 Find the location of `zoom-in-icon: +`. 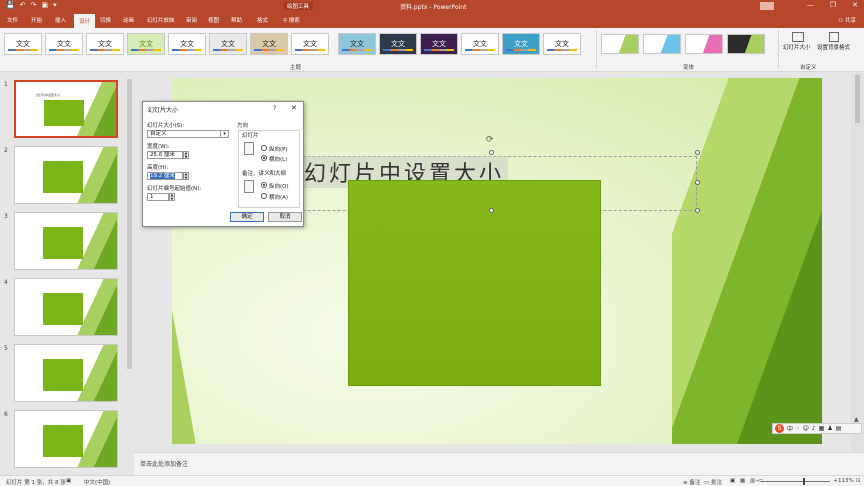

zoom-in-icon: + is located at coordinates (835, 481).